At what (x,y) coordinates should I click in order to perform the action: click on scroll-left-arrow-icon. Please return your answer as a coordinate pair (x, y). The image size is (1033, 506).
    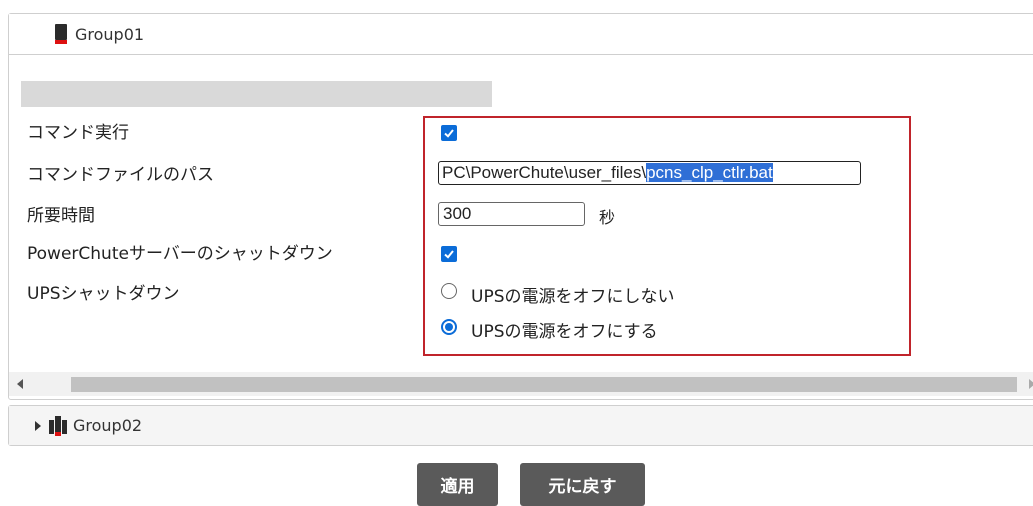
    Looking at the image, I should click on (20, 384).